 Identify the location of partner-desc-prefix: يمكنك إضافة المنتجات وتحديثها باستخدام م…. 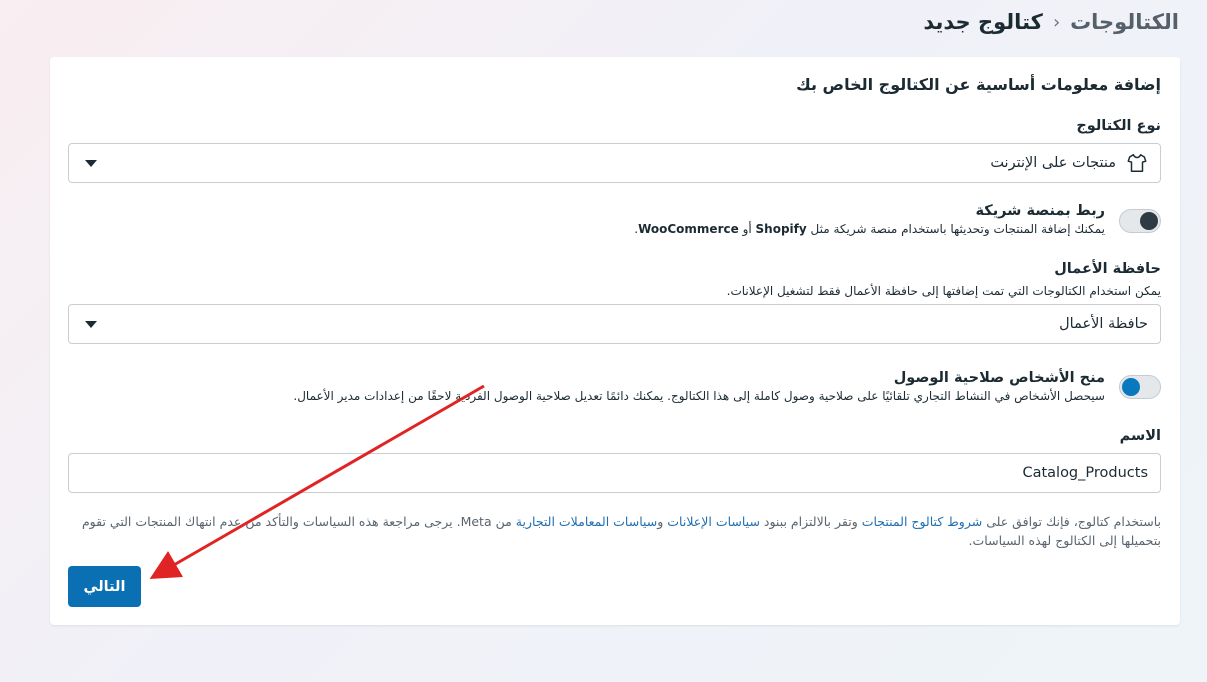
(955, 229).